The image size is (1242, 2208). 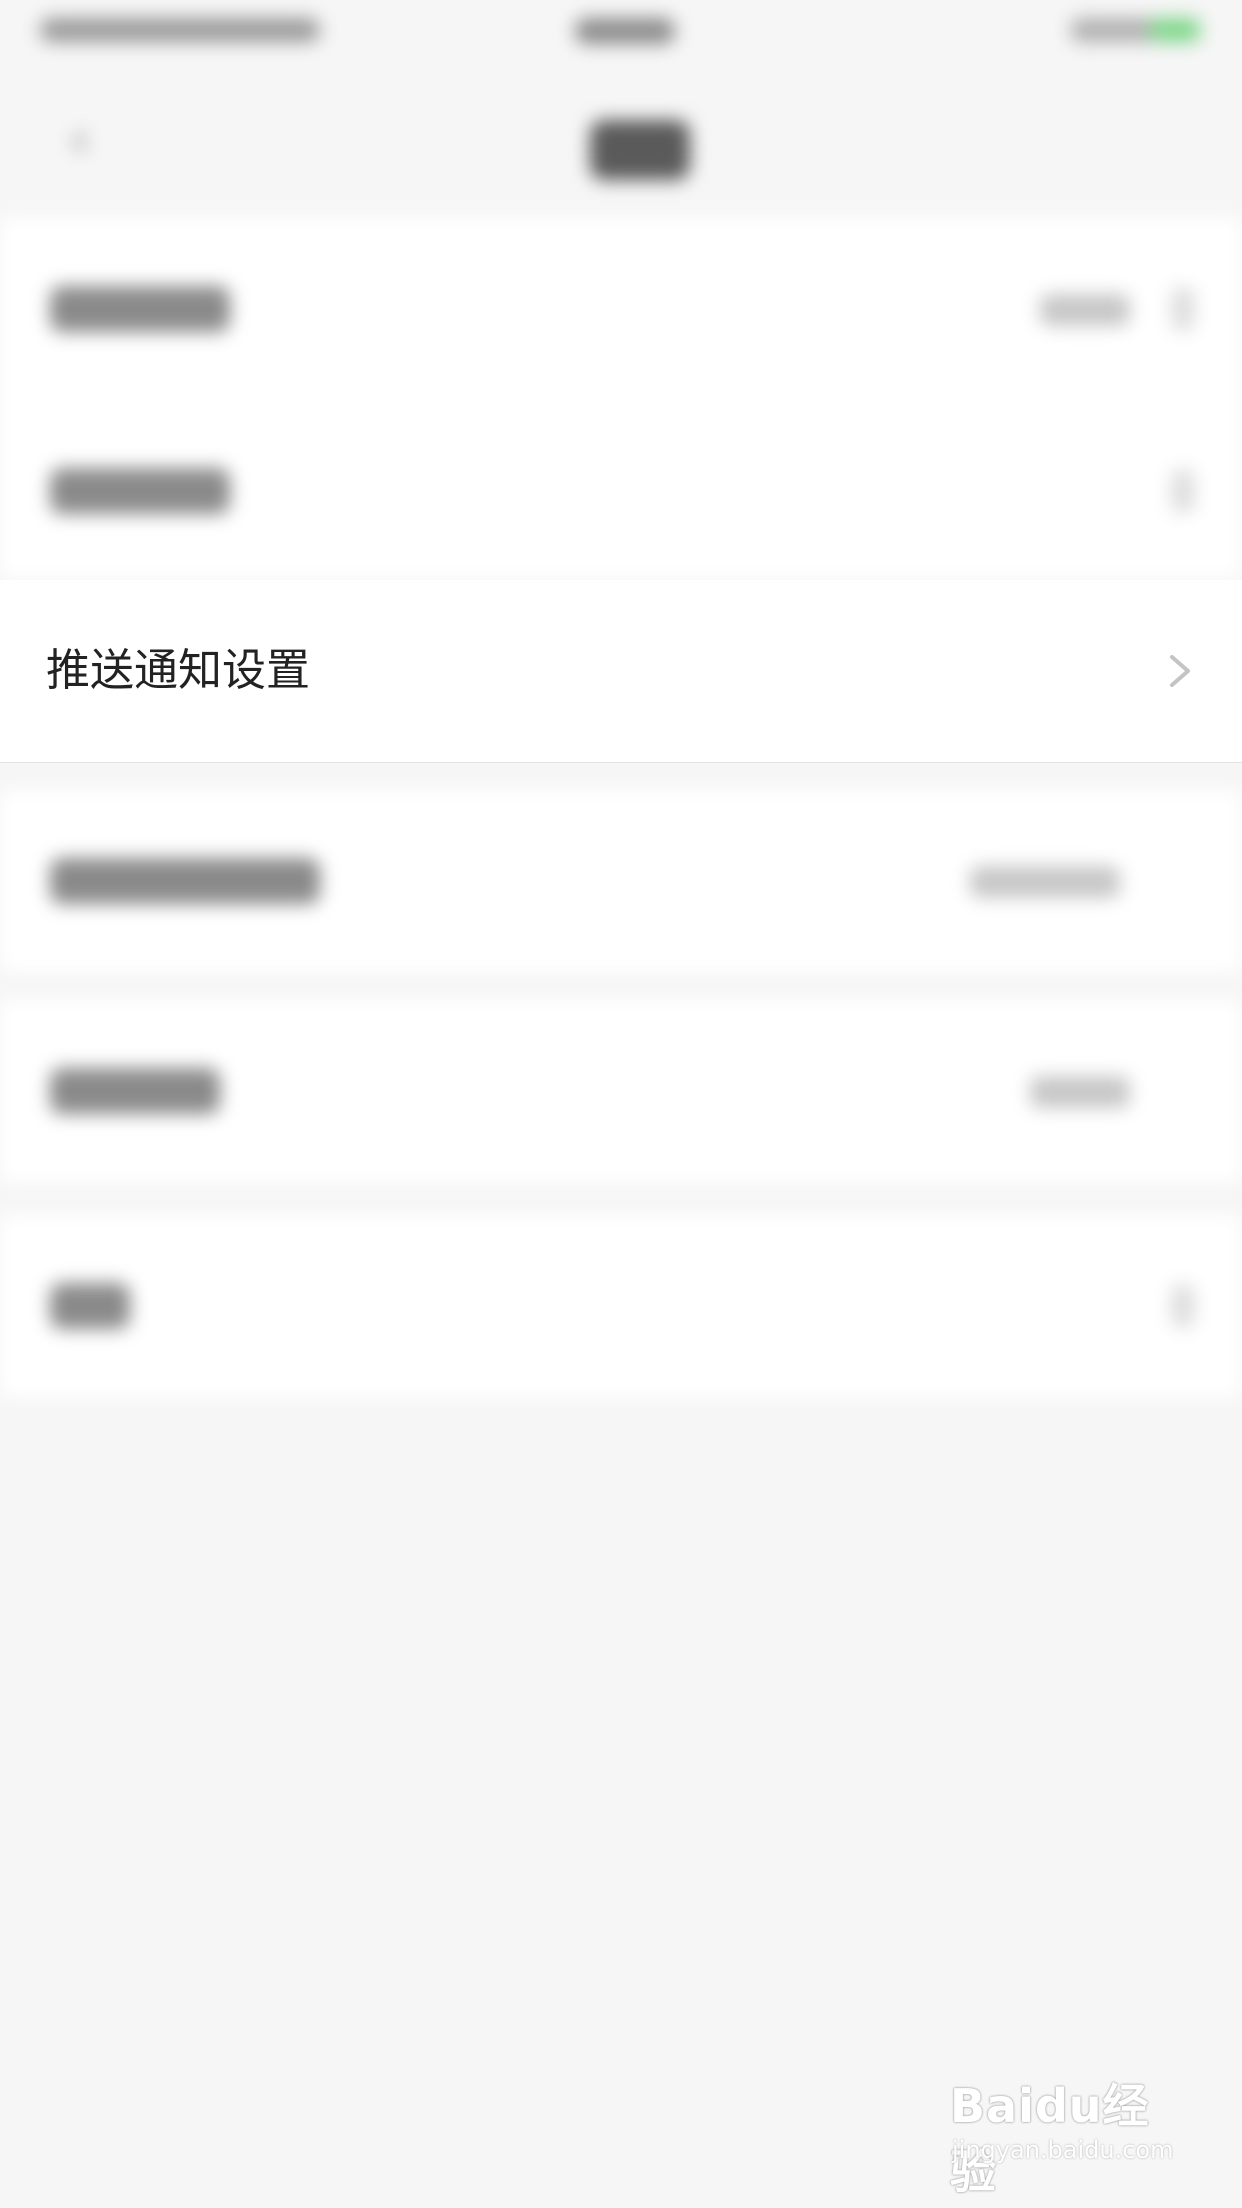 What do you see at coordinates (90, 140) in the screenshot?
I see `back-arrow-icon: ‹` at bounding box center [90, 140].